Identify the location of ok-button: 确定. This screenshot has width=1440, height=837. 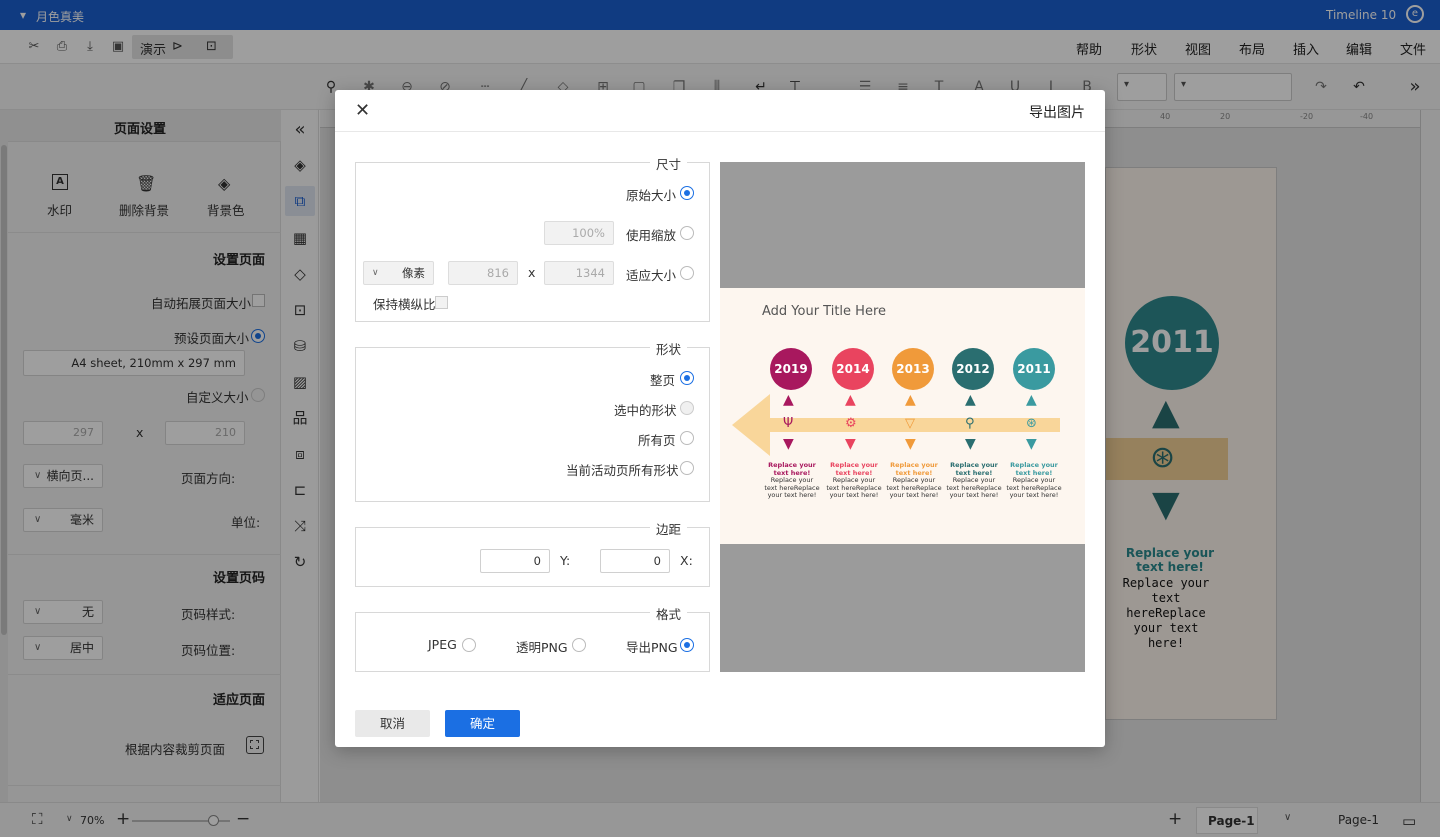
(482, 723).